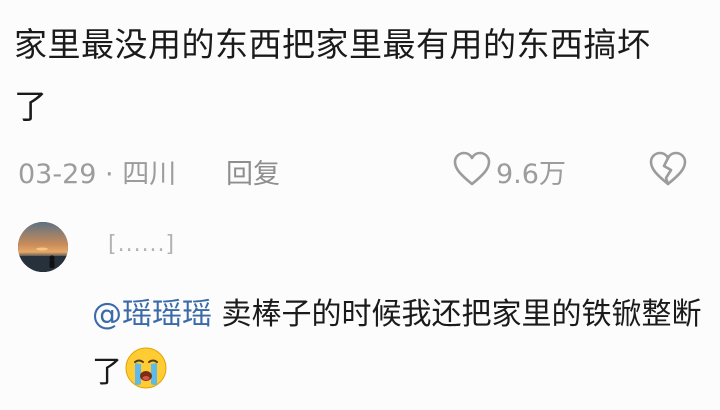 This screenshot has height=410, width=720. I want to click on comment-meta-row: 03-29 · 四川 回复 9.6万, so click(363, 169).